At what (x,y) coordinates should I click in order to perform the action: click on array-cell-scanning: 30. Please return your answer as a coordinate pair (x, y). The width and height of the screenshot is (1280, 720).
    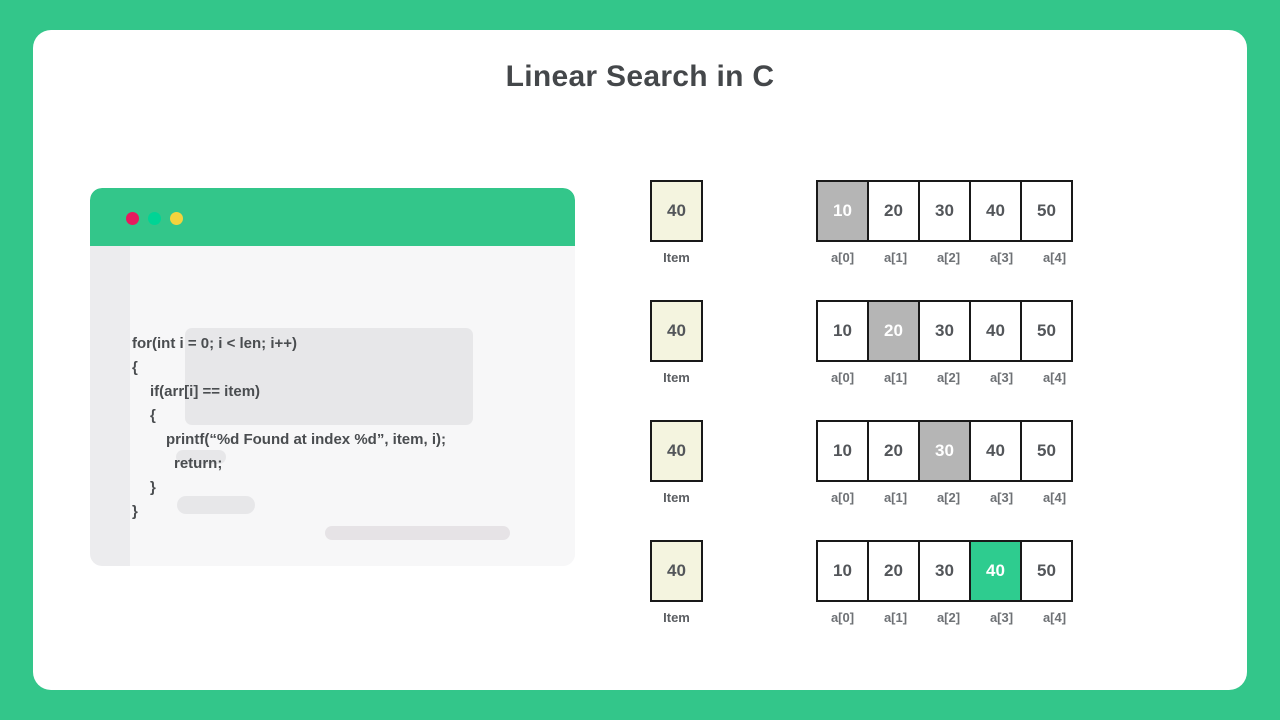
    Looking at the image, I should click on (944, 451).